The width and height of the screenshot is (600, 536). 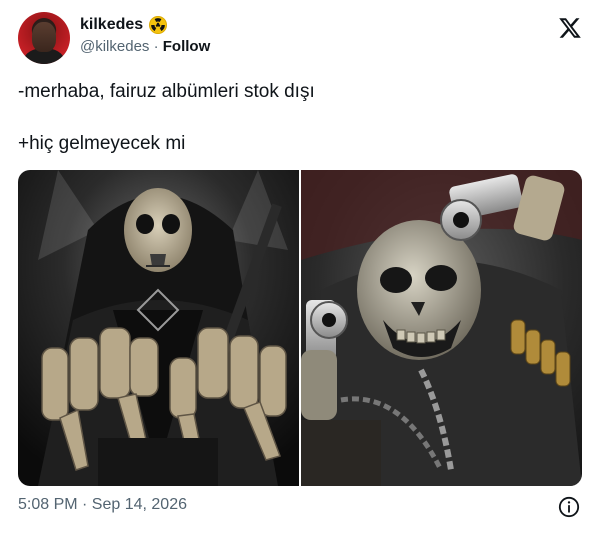 What do you see at coordinates (44, 38) in the screenshot?
I see `avatar` at bounding box center [44, 38].